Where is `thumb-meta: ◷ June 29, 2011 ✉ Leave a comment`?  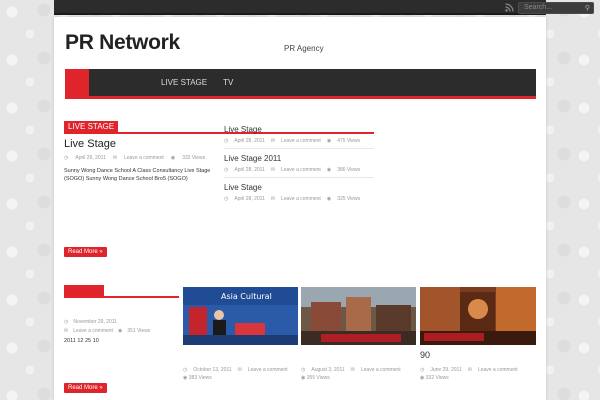 thumb-meta: ◷ June 29, 2011 ✉ Leave a comment is located at coordinates (469, 370).